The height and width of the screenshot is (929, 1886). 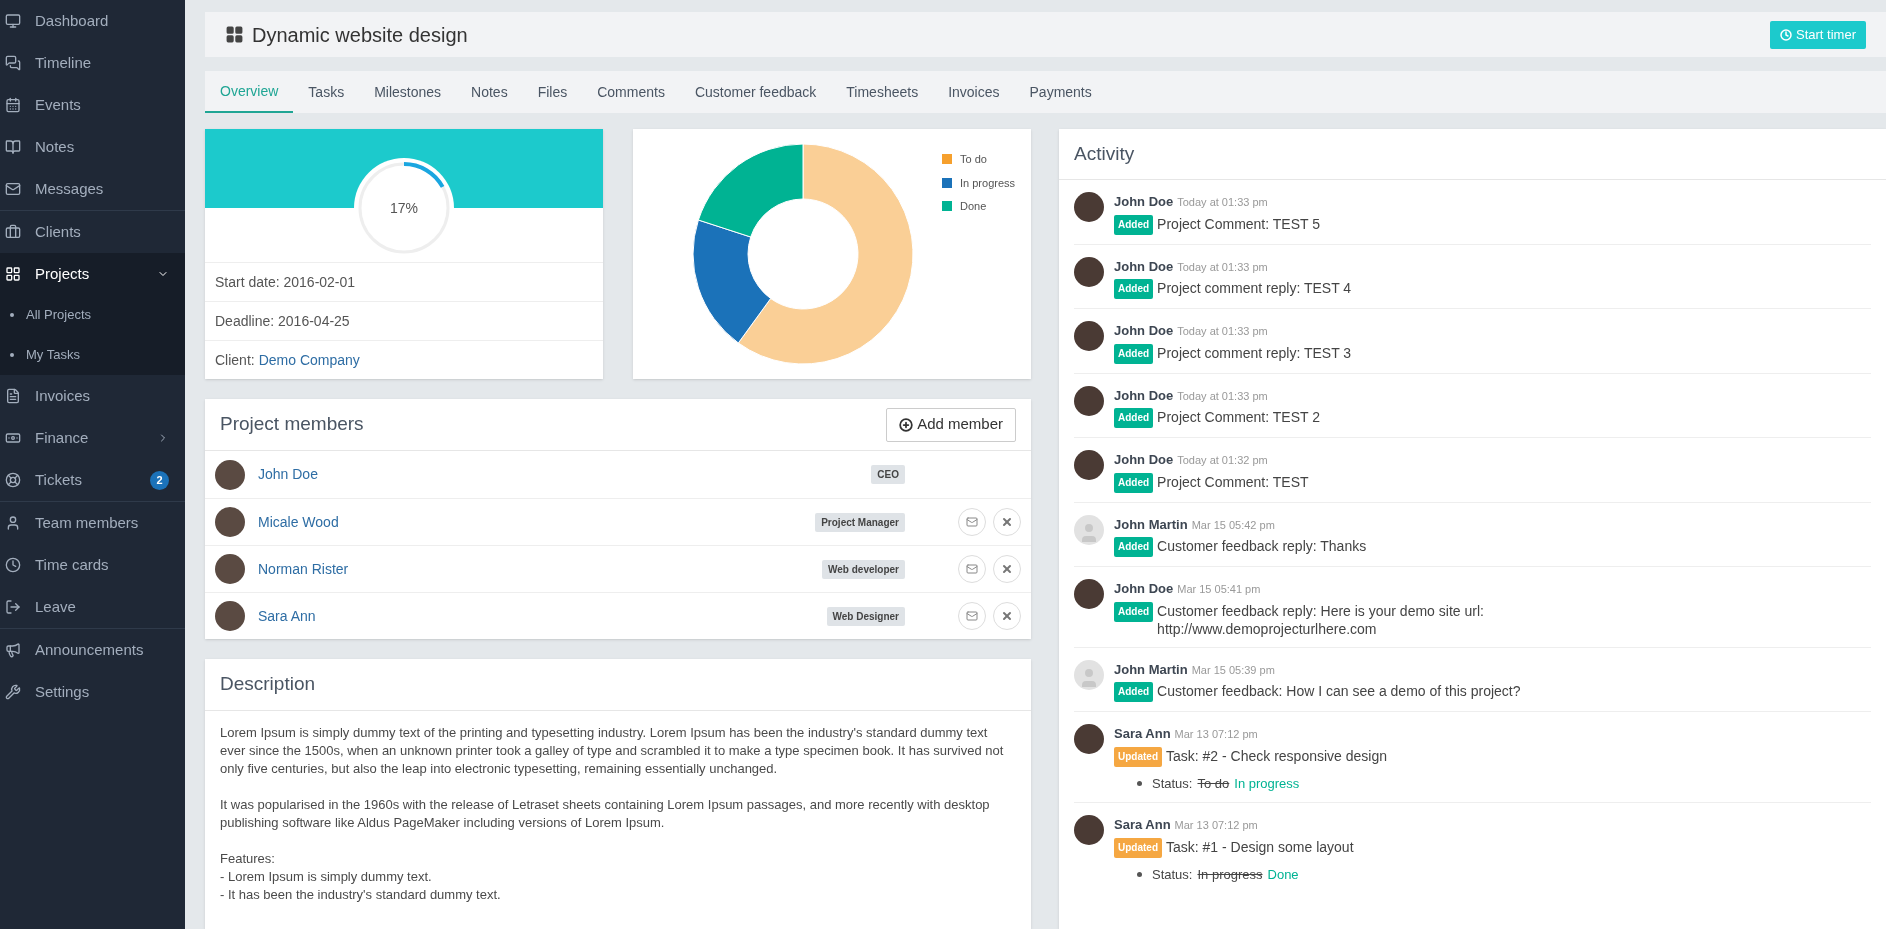 I want to click on count-badge: 2, so click(x=159, y=480).